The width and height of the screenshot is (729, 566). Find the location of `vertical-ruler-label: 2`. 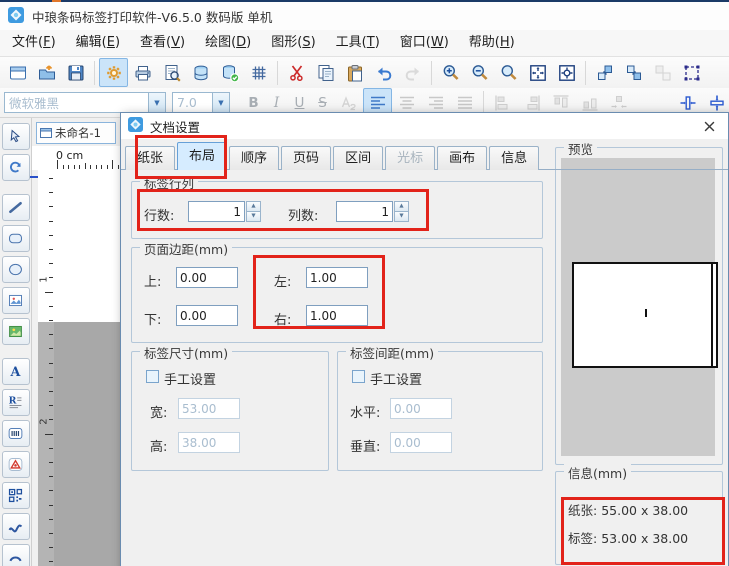

vertical-ruler-label: 2 is located at coordinates (44, 421).